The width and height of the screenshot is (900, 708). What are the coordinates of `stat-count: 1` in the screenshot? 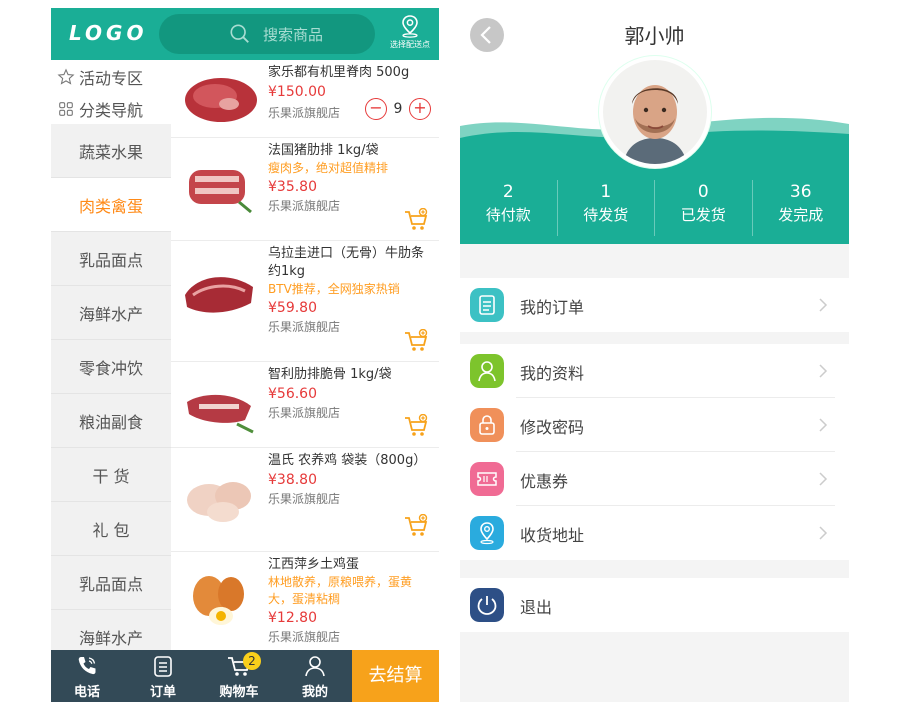 It's located at (606, 192).